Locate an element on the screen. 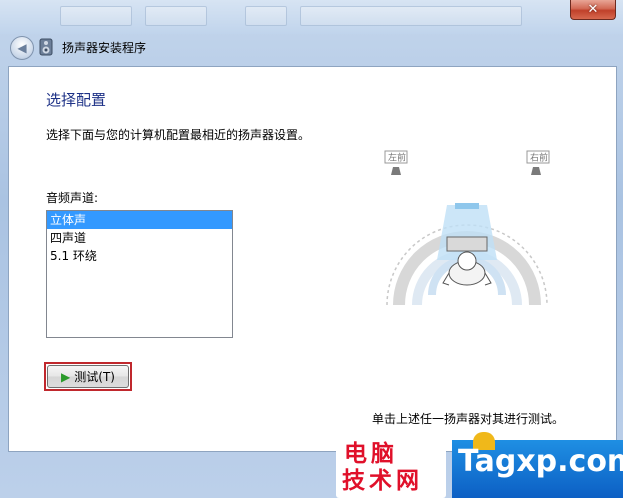 The image size is (623, 498). channel-option-stereo: 立体声 is located at coordinates (139, 220).